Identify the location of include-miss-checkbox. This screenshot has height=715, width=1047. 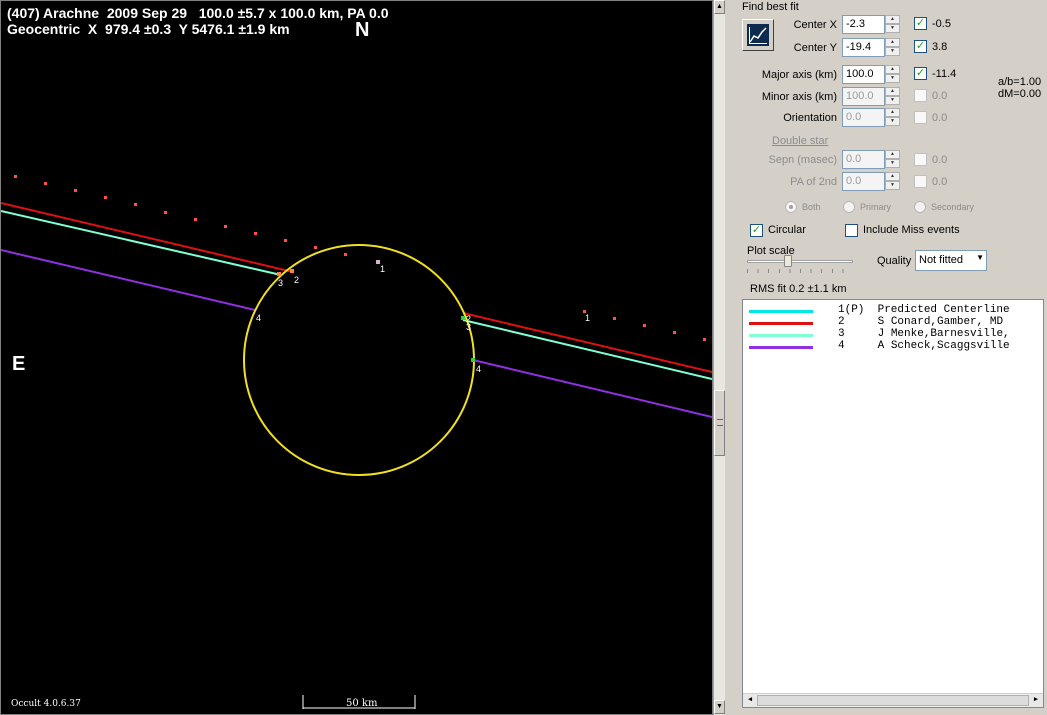
(851, 230).